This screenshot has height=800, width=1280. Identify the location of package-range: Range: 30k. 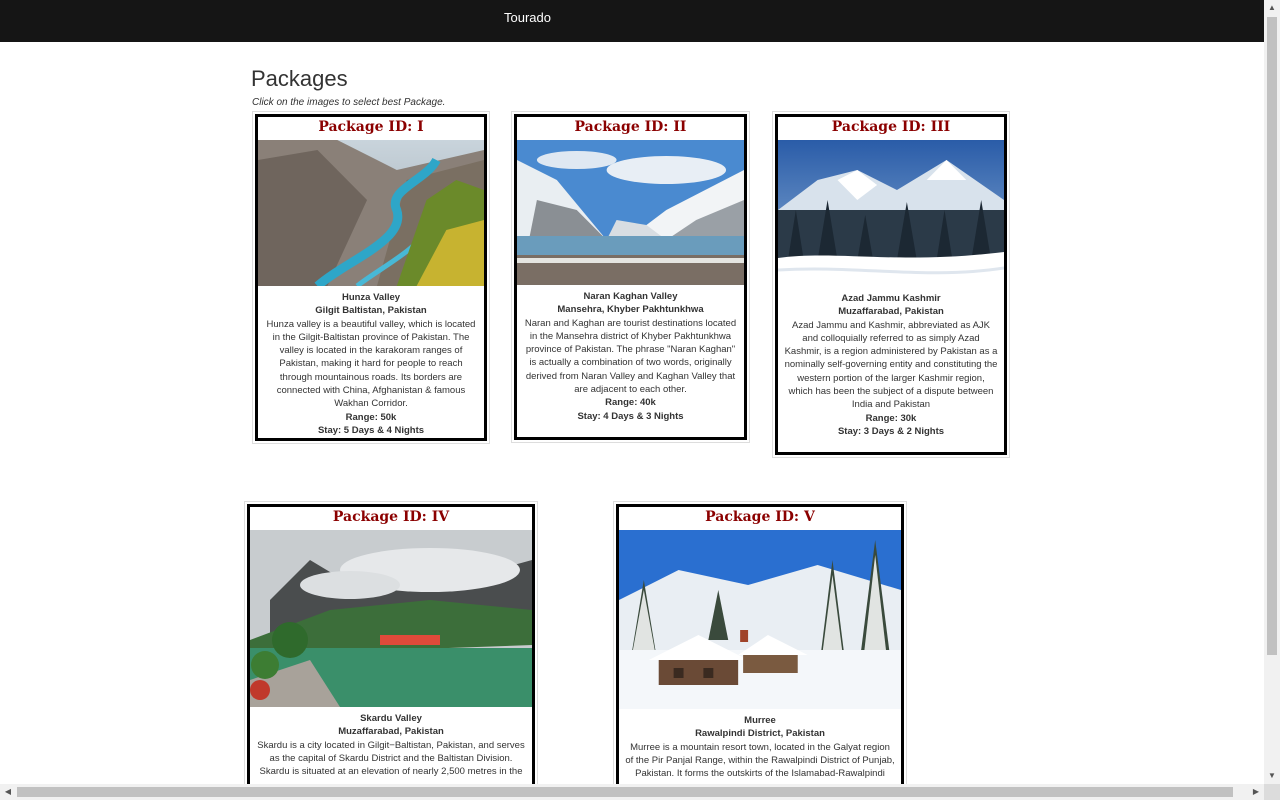
(891, 418).